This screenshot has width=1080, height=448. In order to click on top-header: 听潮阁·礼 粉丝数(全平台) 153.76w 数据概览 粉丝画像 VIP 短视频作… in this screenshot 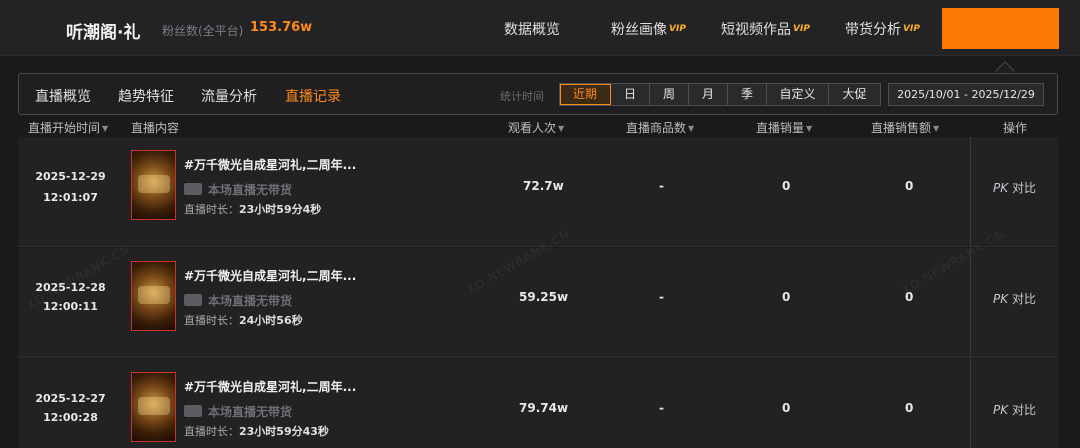, I will do `click(540, 28)`.